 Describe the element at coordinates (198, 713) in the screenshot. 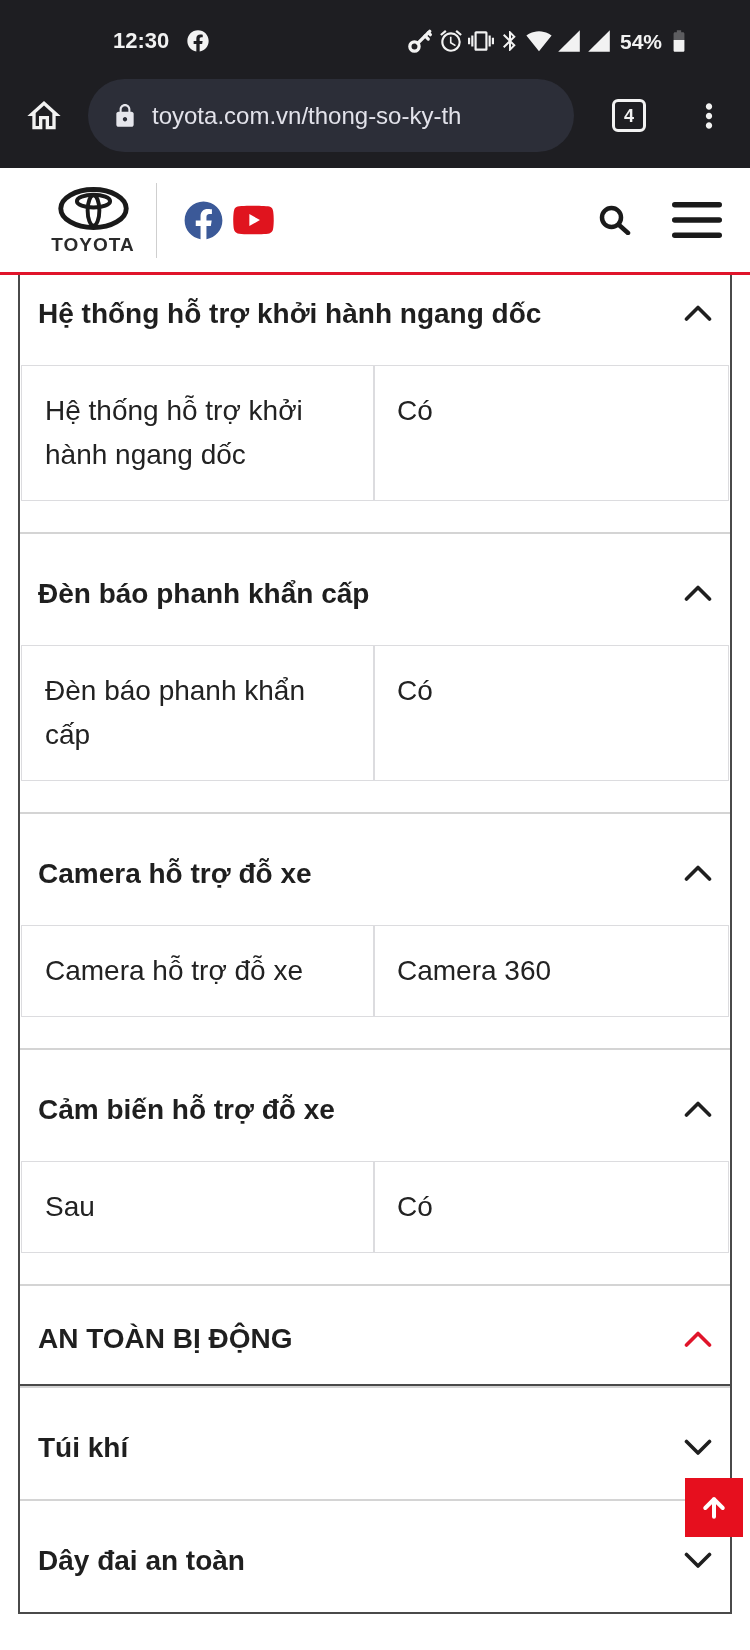

I see `table-cell: Đèn báo phanh khẩn cấp` at that location.